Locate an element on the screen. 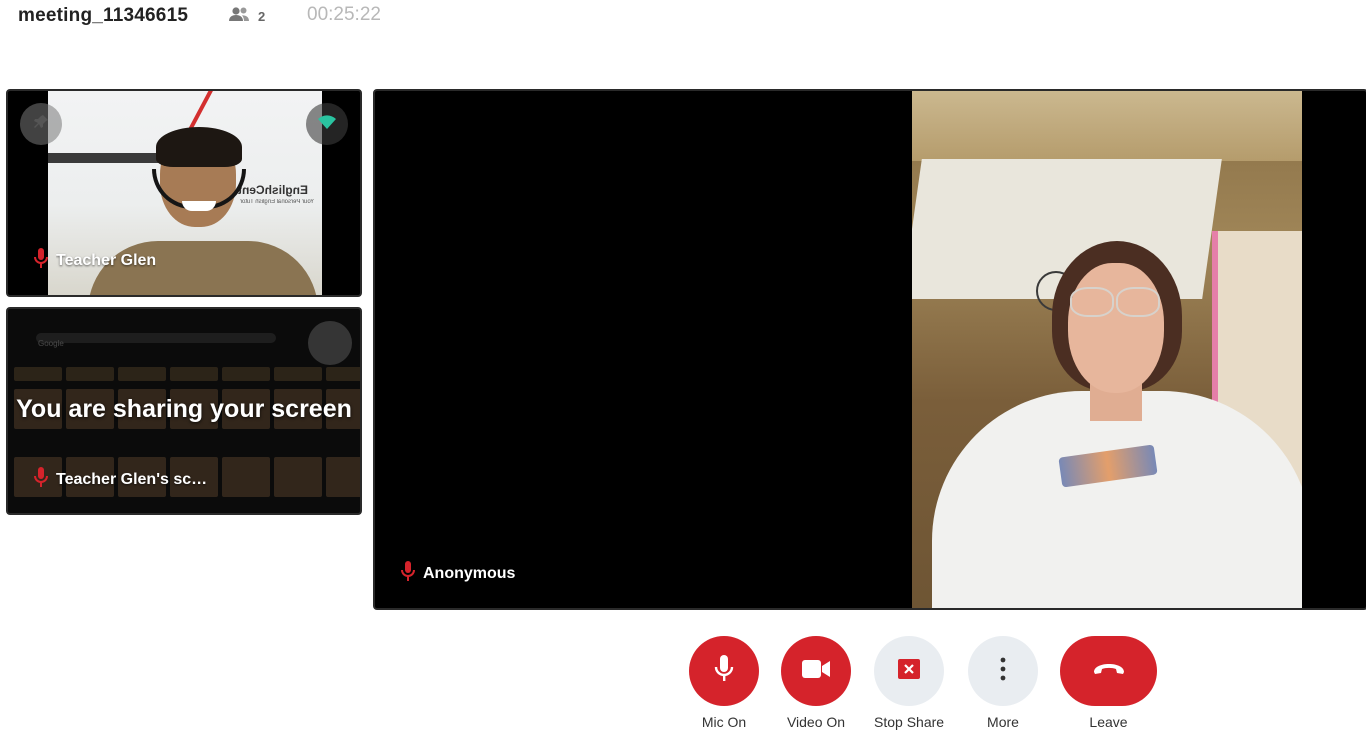 The image size is (1366, 741). leave-button is located at coordinates (1108, 671).